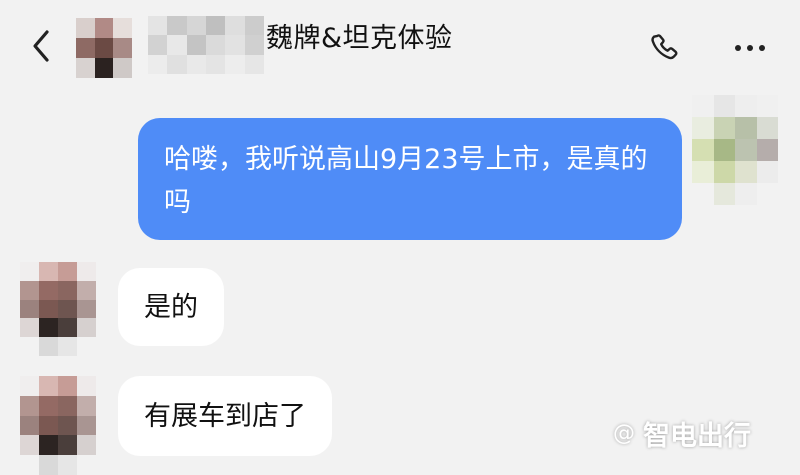  Describe the element at coordinates (206, 45) in the screenshot. I see `blurred-group-name` at that location.